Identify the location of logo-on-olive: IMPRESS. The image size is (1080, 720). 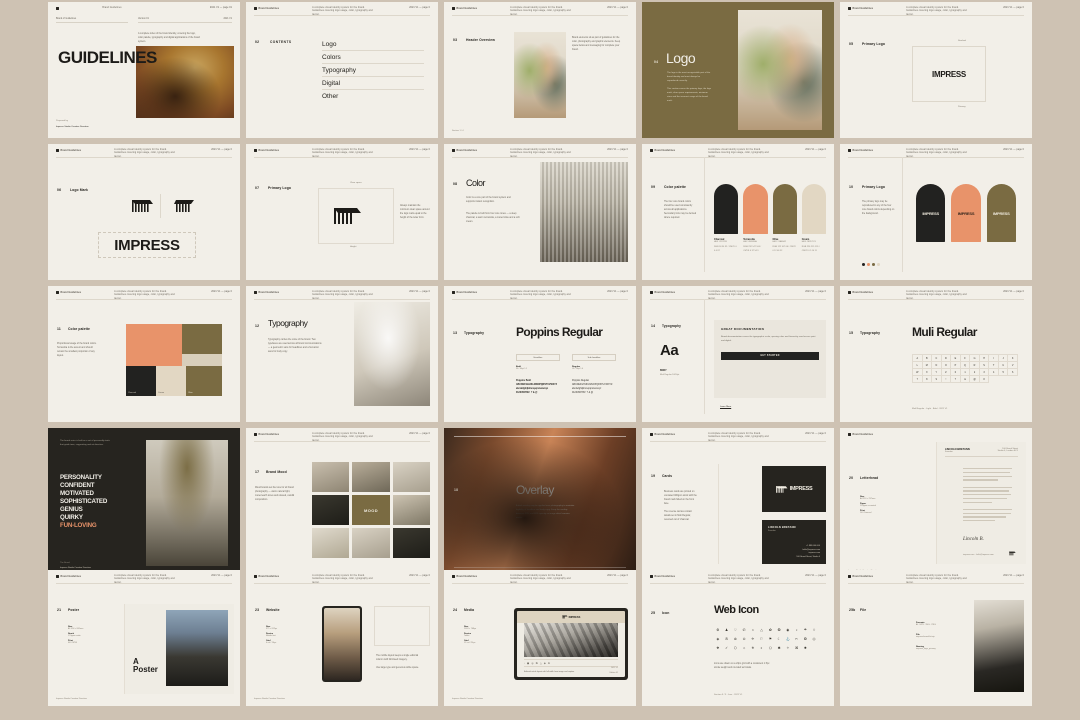
(1001, 213).